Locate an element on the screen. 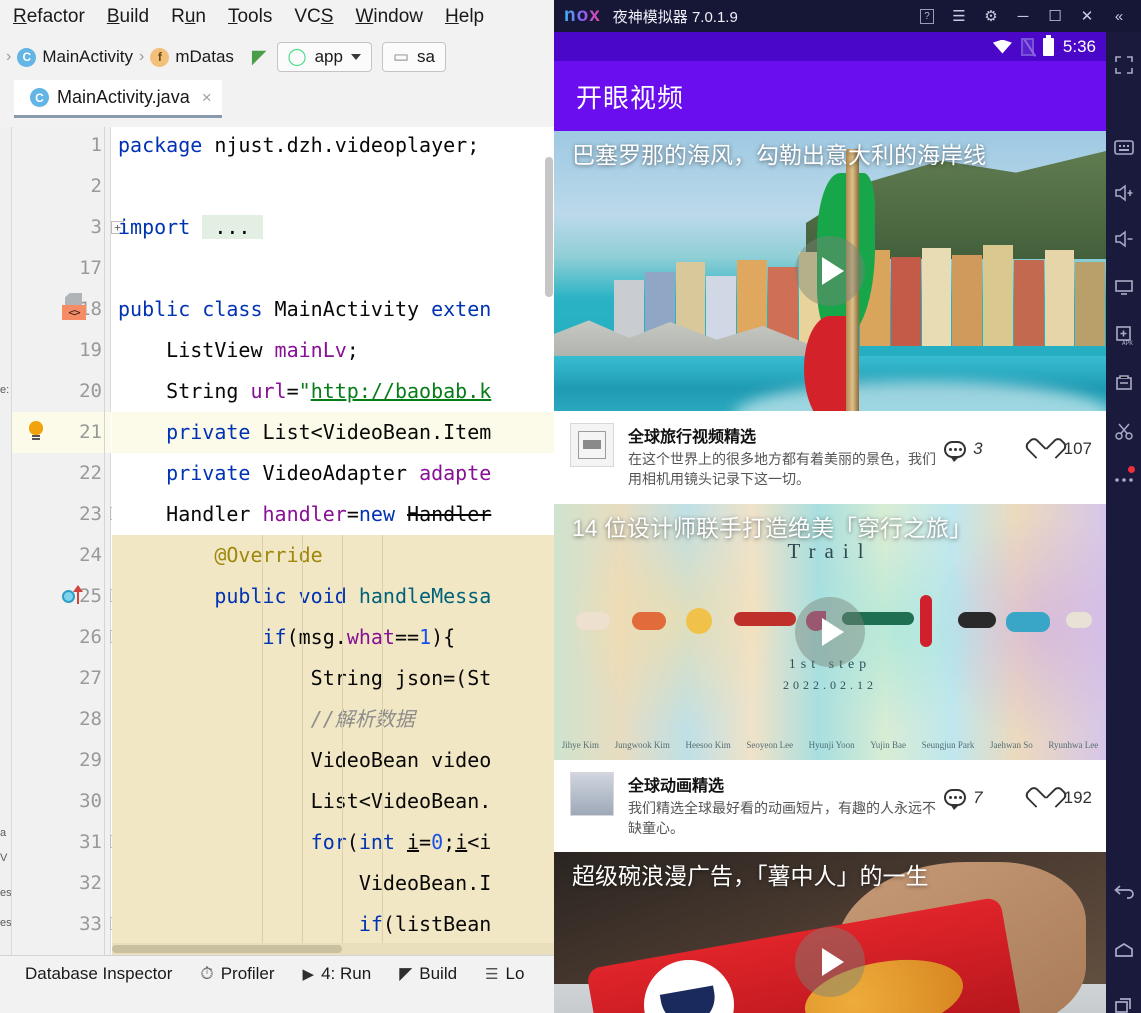  code-line: if(listBean is located at coordinates (333, 924).